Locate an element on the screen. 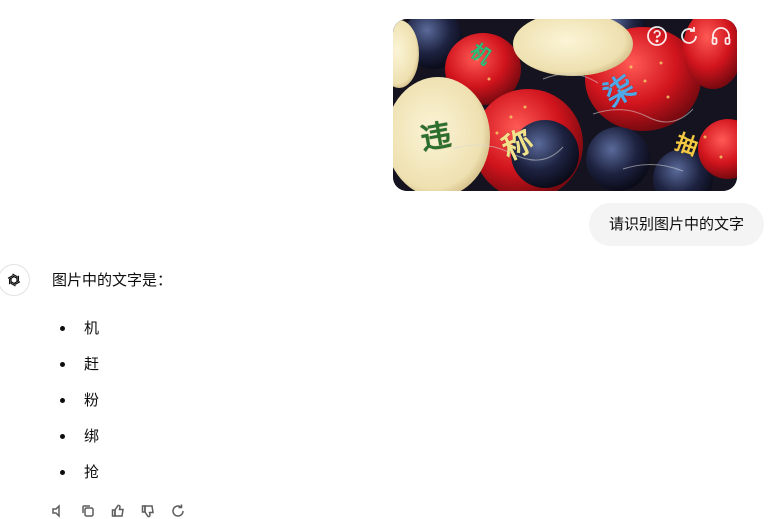 The width and height of the screenshot is (782, 519). list-item: 抢 is located at coordinates (75, 478).